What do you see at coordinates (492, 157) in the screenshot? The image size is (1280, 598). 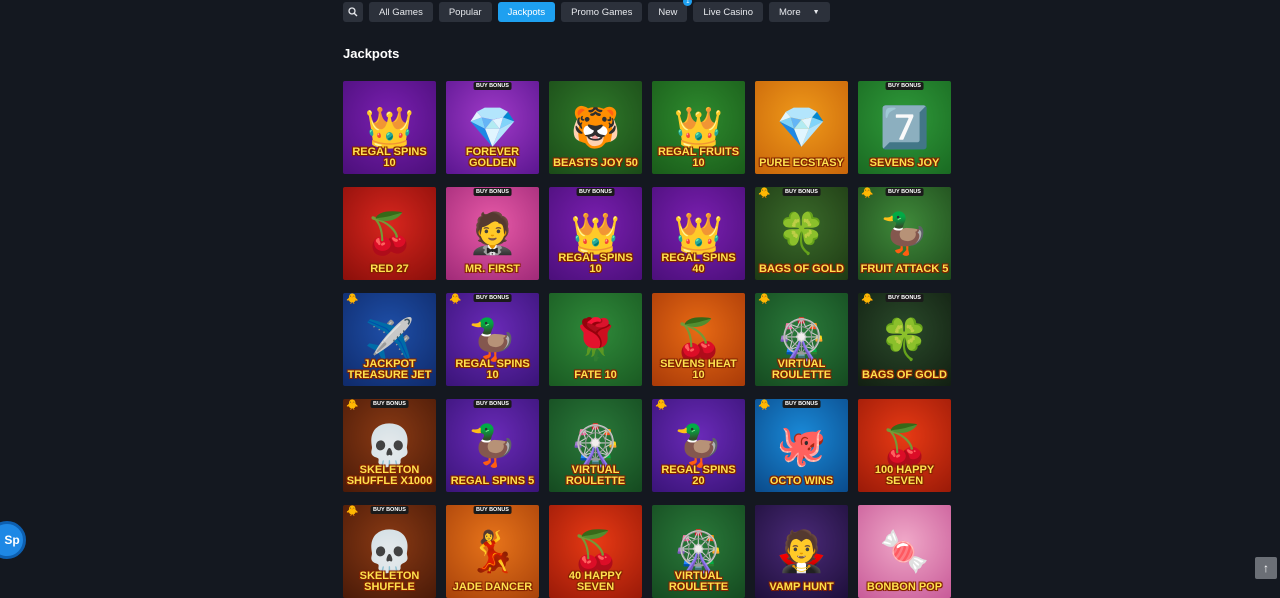 I see `game-title: Forever Golden` at bounding box center [492, 157].